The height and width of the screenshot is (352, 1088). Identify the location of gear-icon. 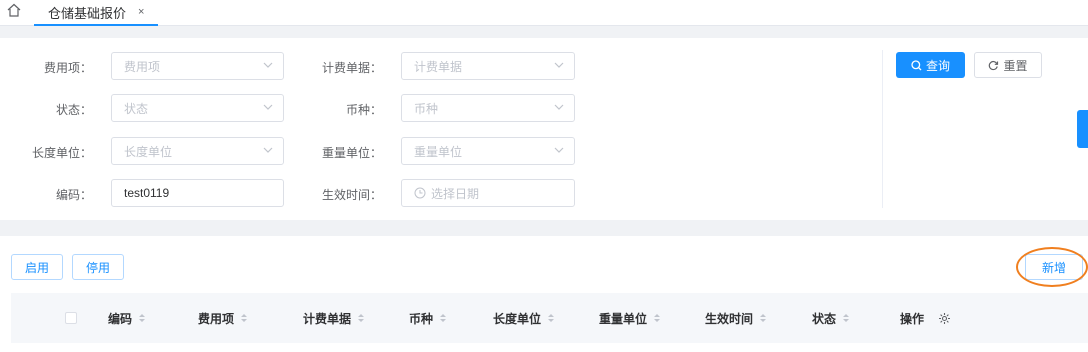
(944, 318).